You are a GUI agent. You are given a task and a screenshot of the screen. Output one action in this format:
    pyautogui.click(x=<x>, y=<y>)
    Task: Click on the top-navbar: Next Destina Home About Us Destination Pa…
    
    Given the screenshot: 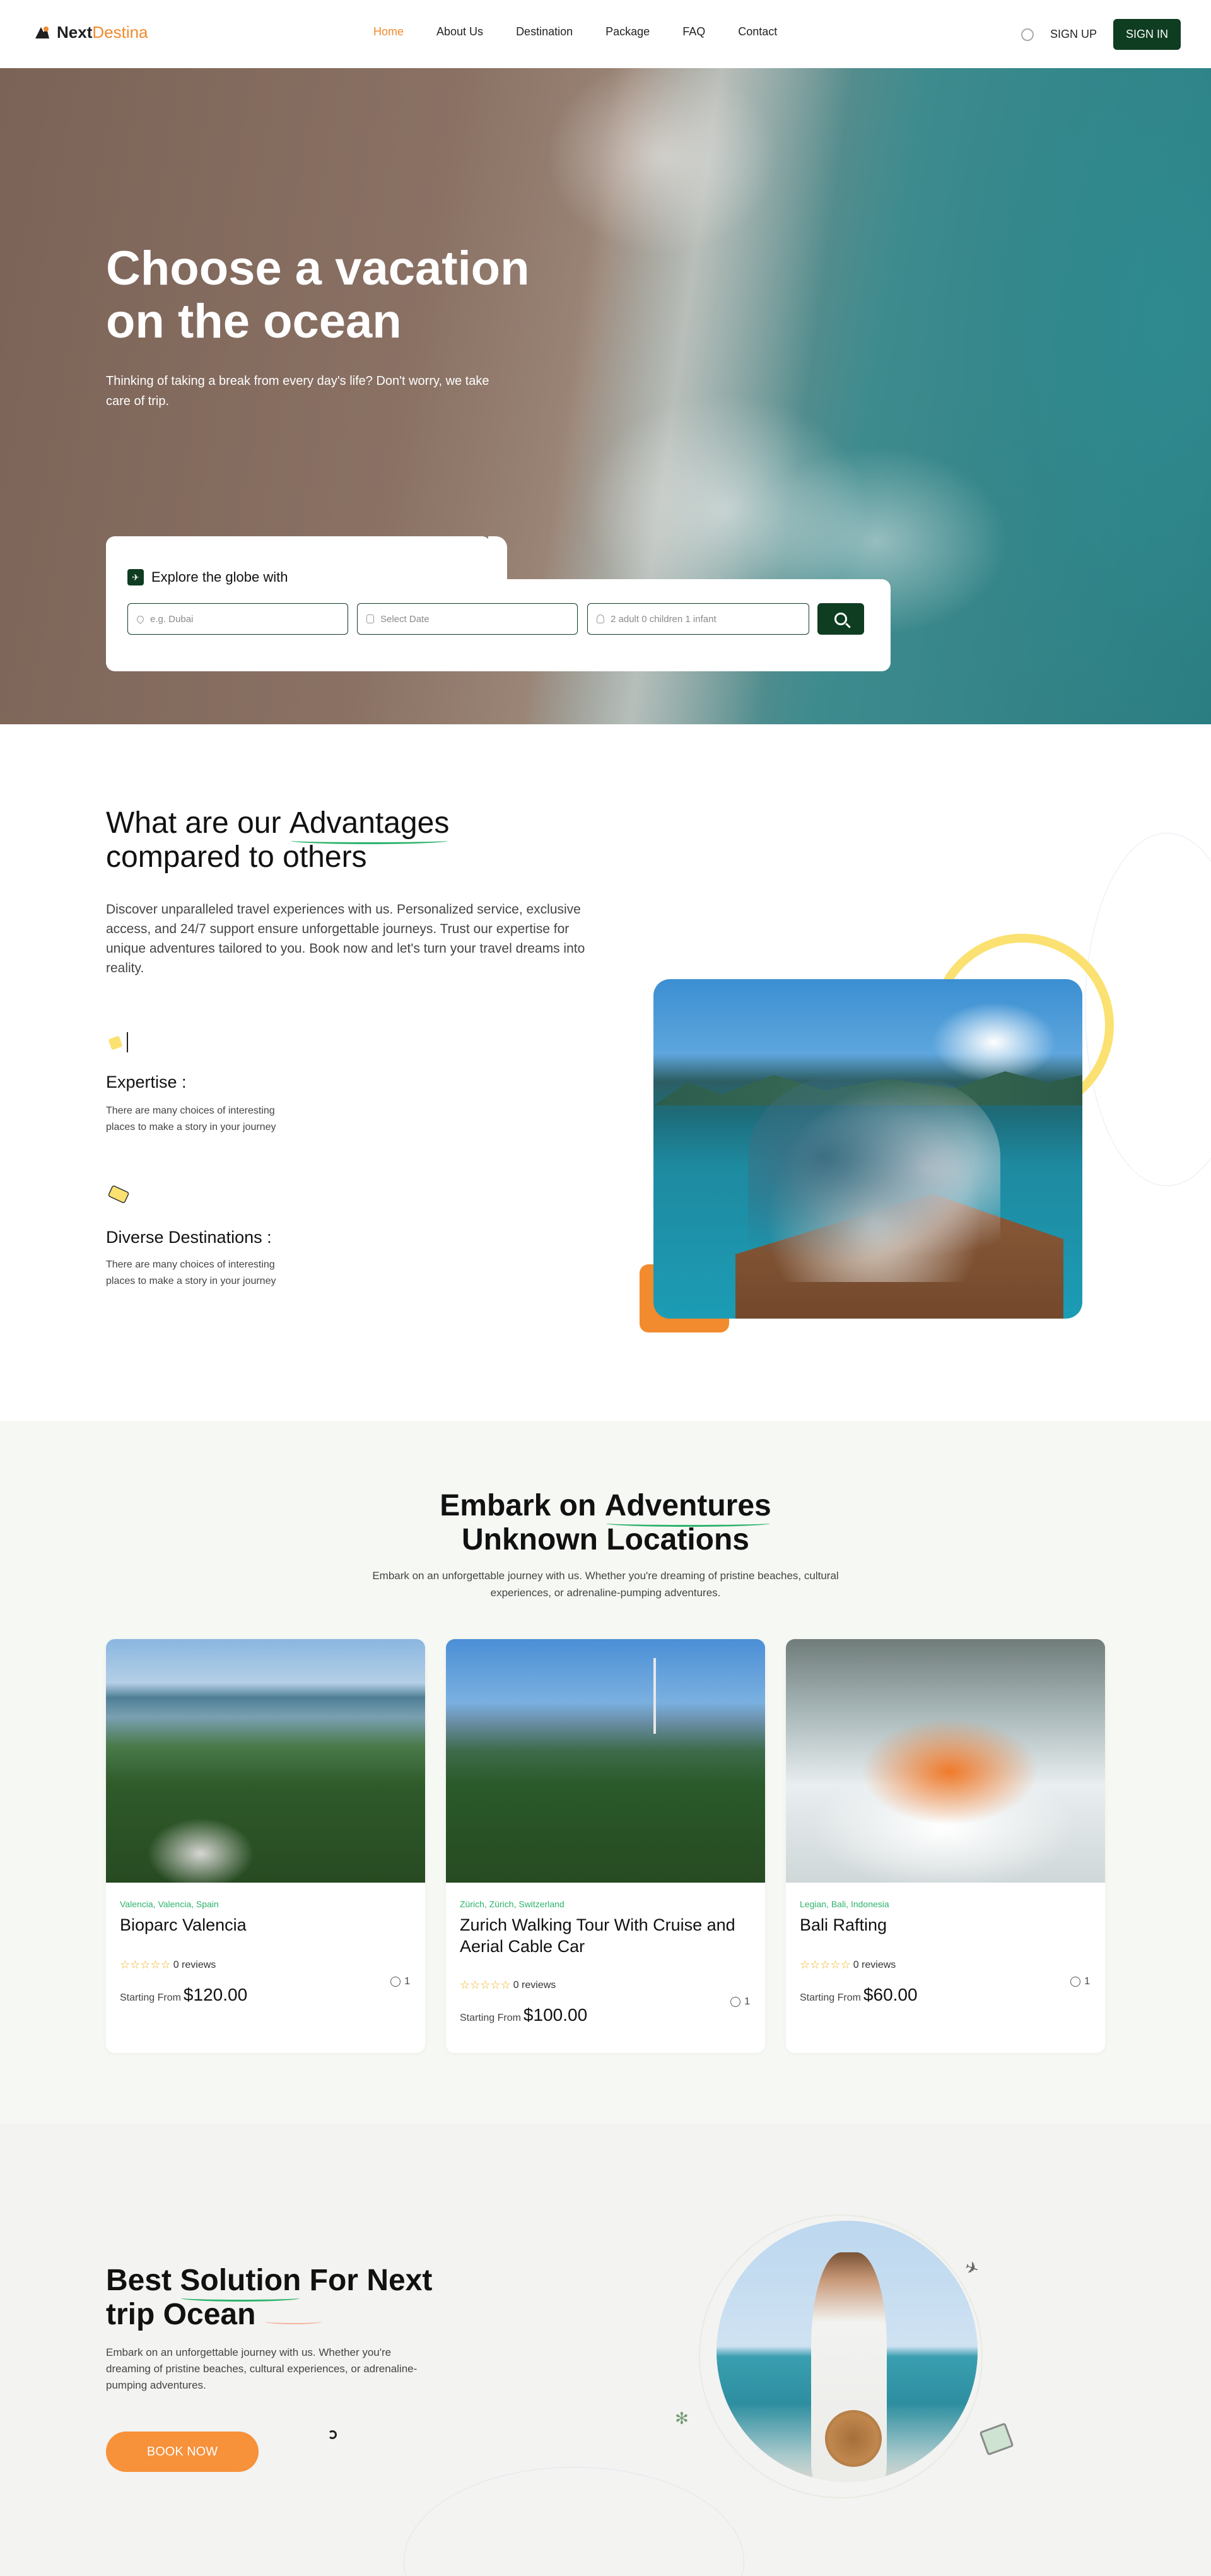 What is the action you would take?
    pyautogui.click(x=605, y=34)
    